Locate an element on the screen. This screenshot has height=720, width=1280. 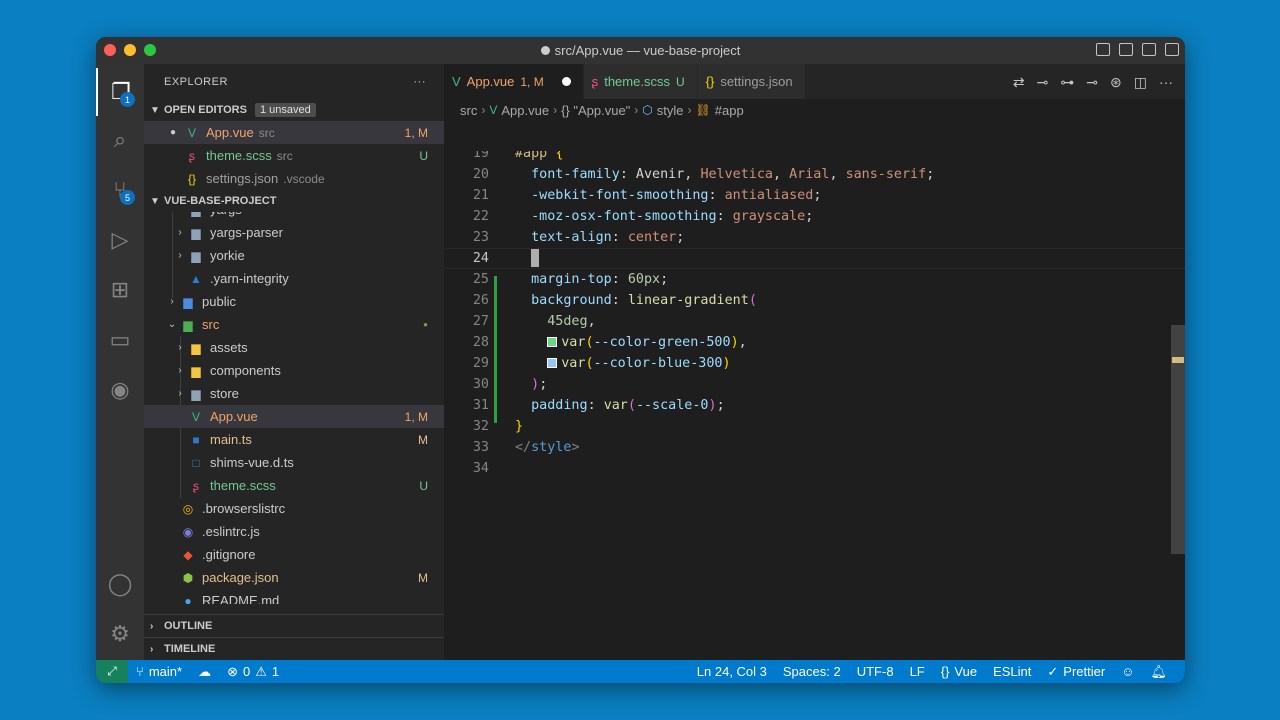
explorer-activity: ❐ 1 is located at coordinates (120, 92).